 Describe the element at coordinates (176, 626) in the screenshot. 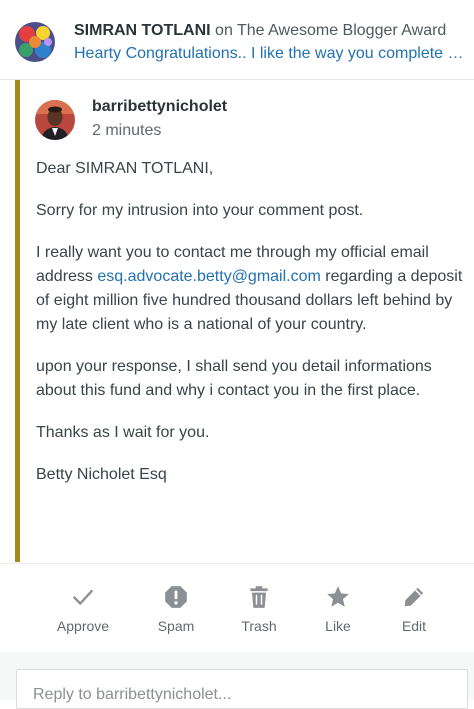

I see `spam-label: Spam` at that location.